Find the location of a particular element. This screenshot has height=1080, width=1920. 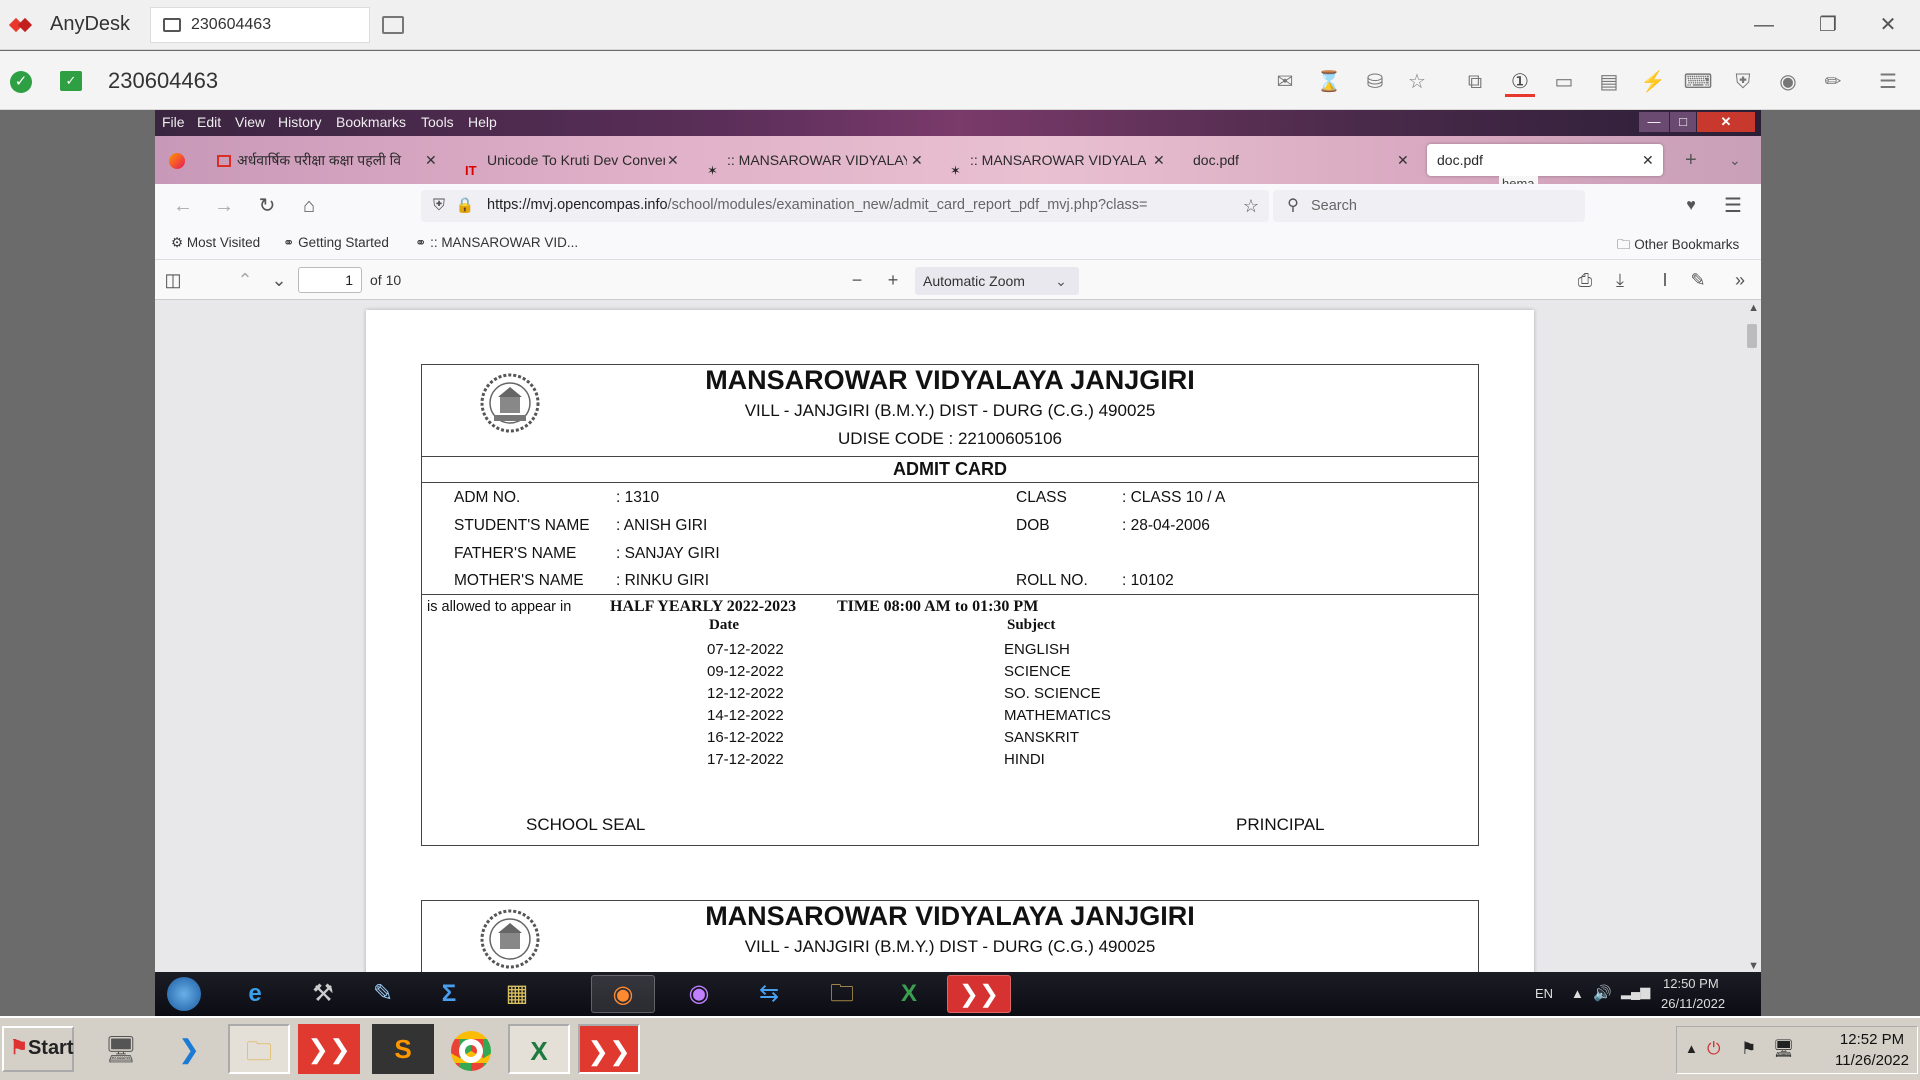

language-indicator: EN is located at coordinates (1544, 993).